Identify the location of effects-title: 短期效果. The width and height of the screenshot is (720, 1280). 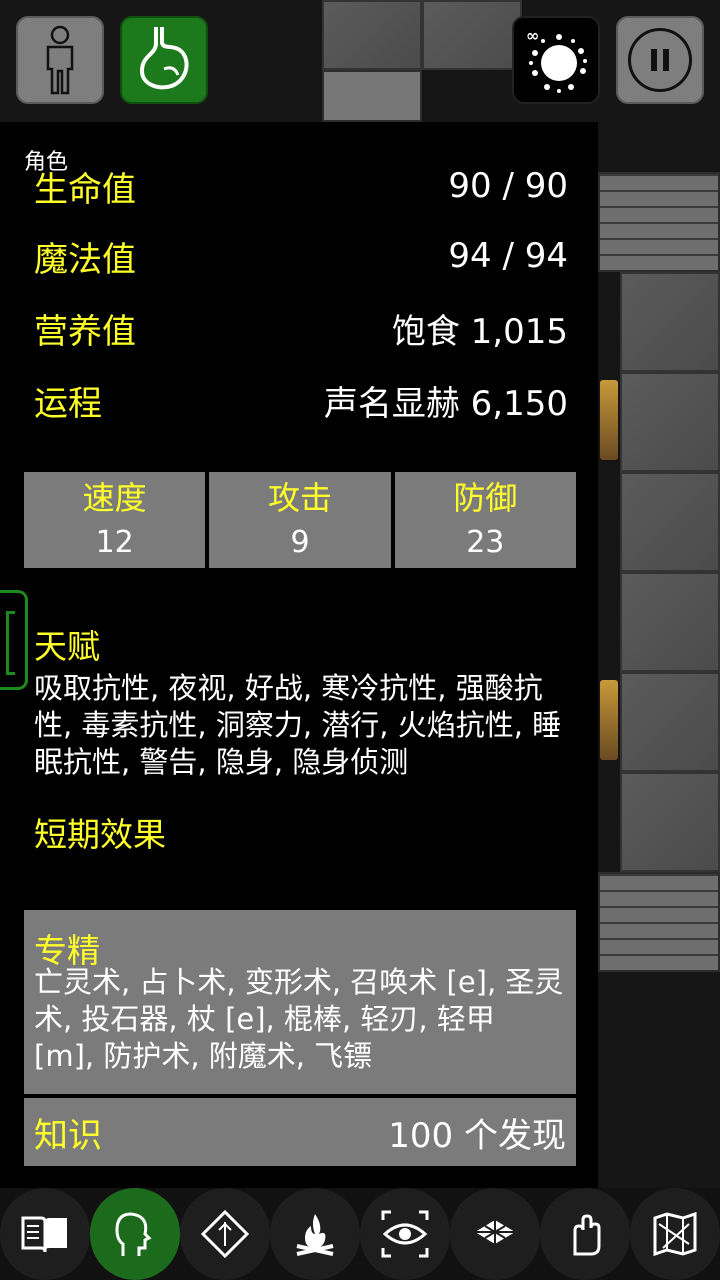
(100, 834).